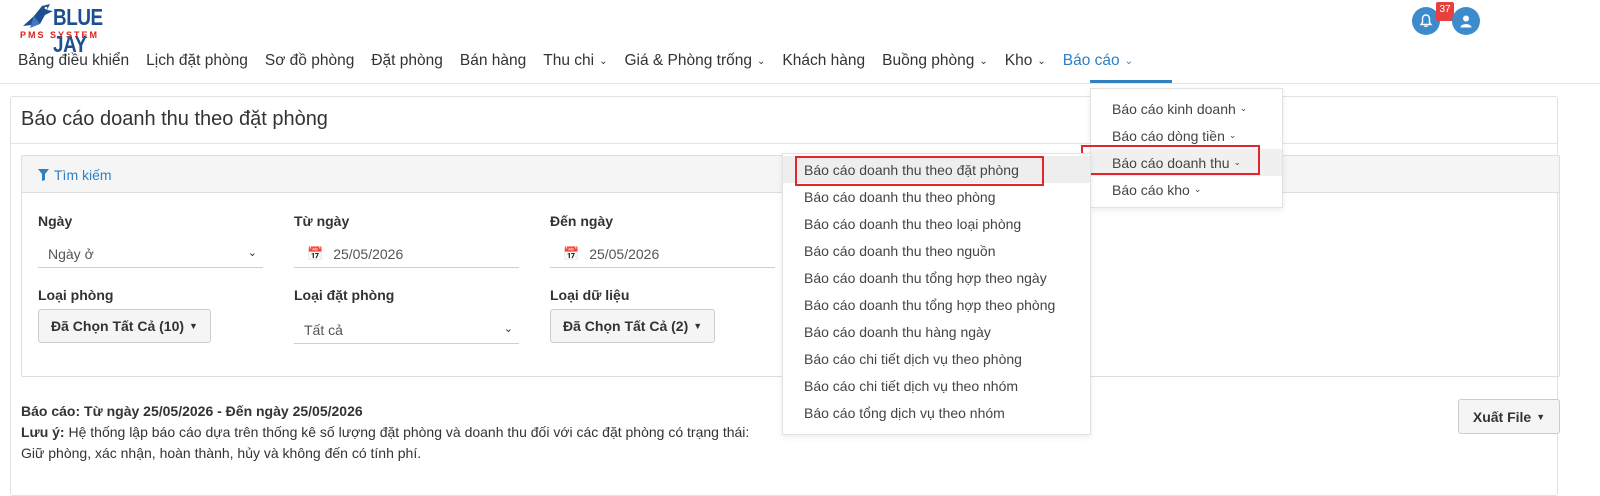 This screenshot has width=1600, height=496. What do you see at coordinates (1168, 135) in the screenshot?
I see `menu-item-label: Báo cáo dòng tiền` at bounding box center [1168, 135].